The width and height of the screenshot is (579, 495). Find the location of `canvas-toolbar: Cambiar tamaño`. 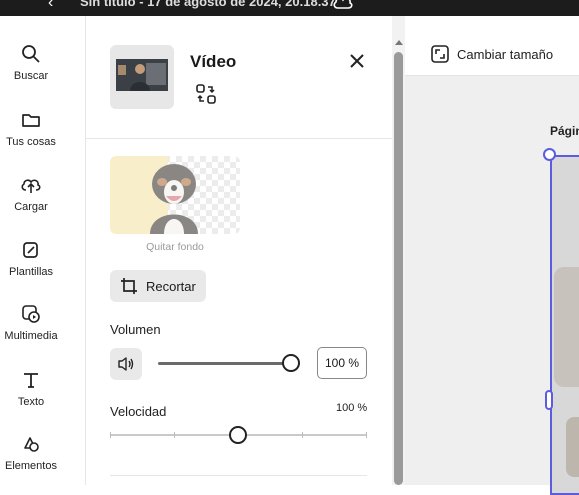

canvas-toolbar: Cambiar tamaño is located at coordinates (492, 46).